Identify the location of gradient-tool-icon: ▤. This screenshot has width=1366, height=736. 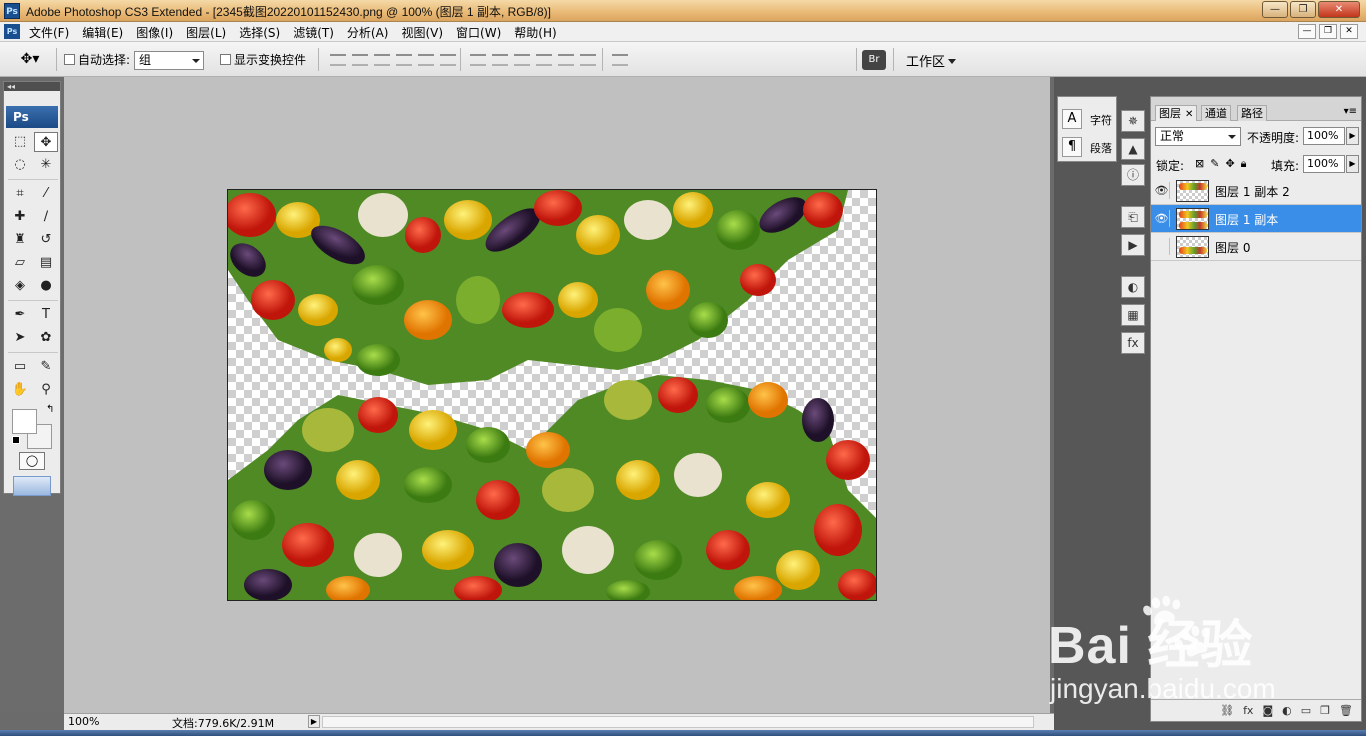
(46, 263).